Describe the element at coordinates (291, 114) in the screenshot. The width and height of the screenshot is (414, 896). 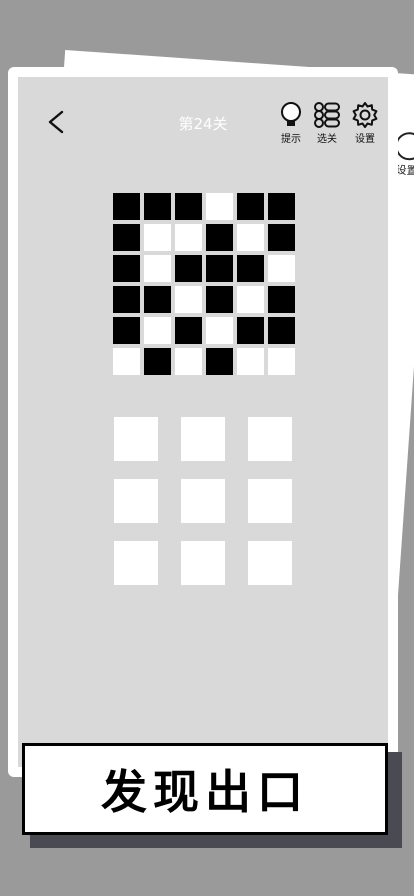
I see `lightbulb-icon` at that location.